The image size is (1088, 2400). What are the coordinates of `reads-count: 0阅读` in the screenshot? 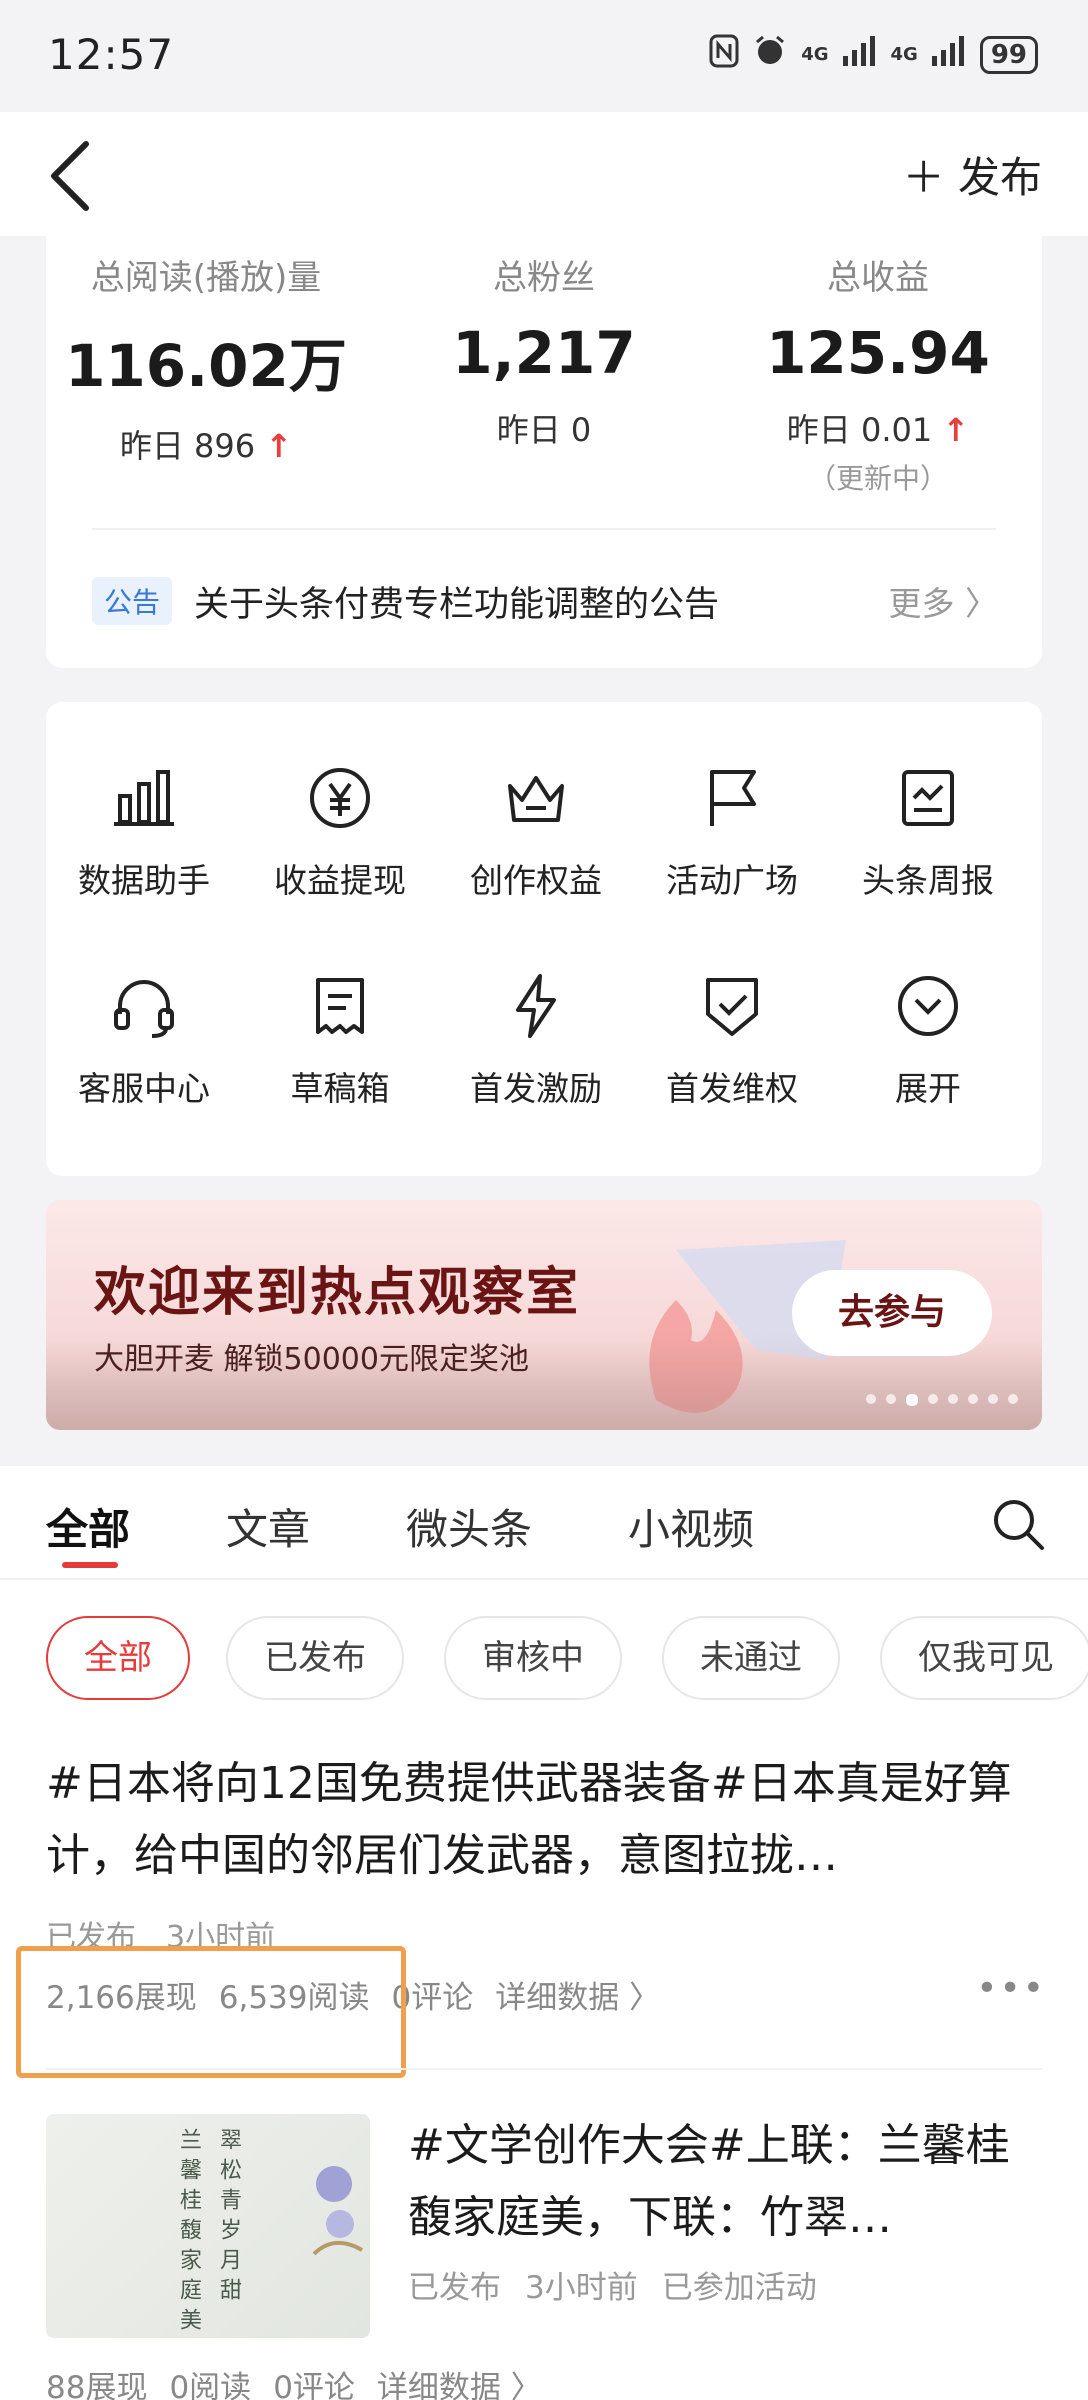 It's located at (210, 2385).